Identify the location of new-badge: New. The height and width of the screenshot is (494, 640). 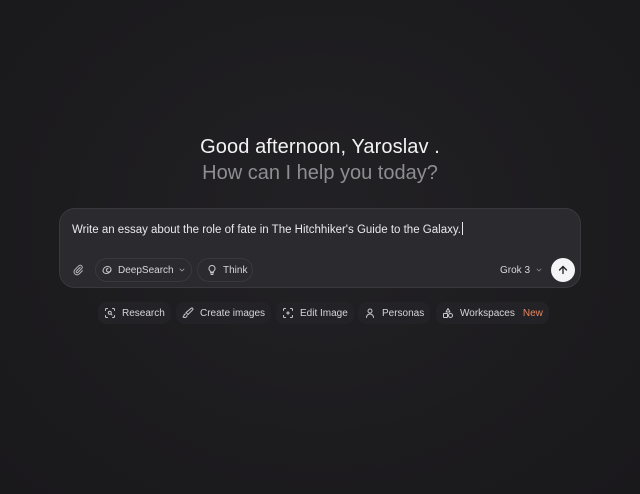
(532, 313).